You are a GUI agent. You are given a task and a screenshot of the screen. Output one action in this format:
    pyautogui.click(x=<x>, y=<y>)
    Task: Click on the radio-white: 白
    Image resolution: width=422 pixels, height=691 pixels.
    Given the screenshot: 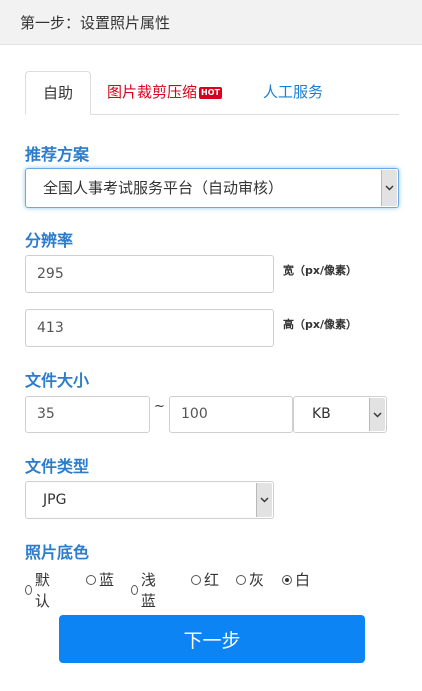 What is the action you would take?
    pyautogui.click(x=296, y=579)
    